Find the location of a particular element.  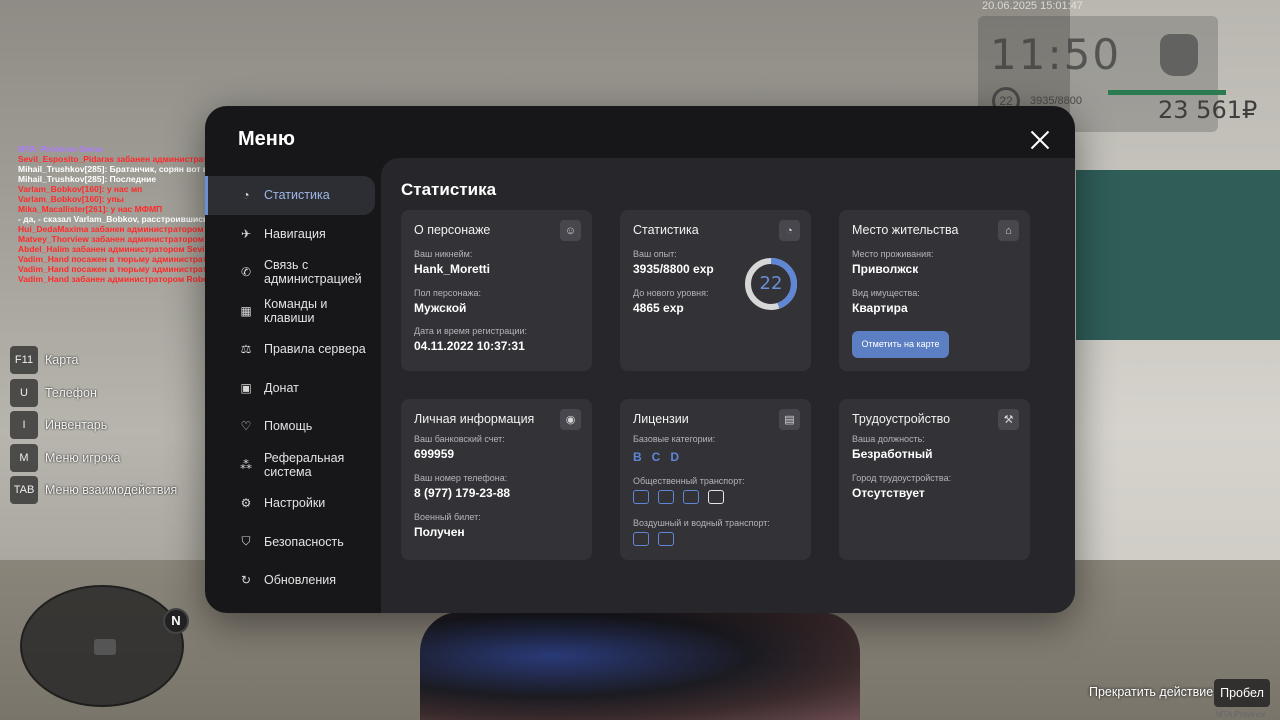

hotkey-map: F11 Карта is located at coordinates (93, 360).